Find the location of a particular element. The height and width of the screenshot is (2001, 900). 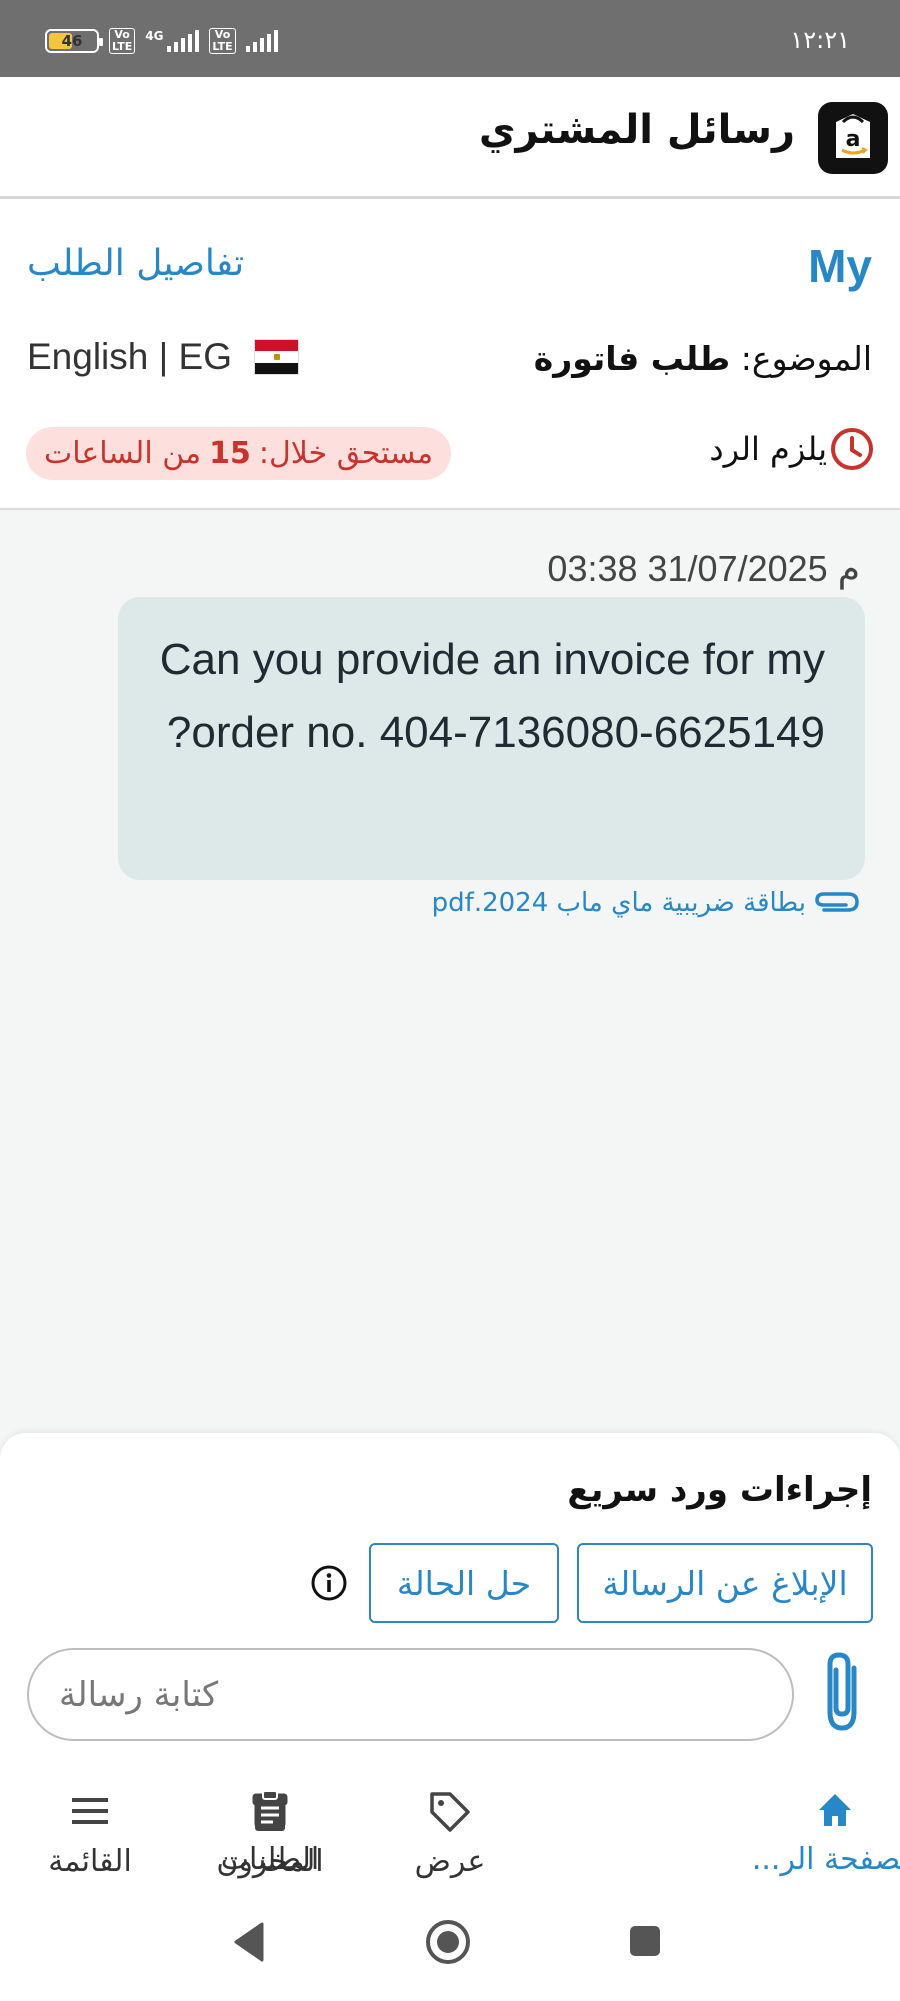

due-badge: مستحق خلال: 15 من الساعات is located at coordinates (239, 453).